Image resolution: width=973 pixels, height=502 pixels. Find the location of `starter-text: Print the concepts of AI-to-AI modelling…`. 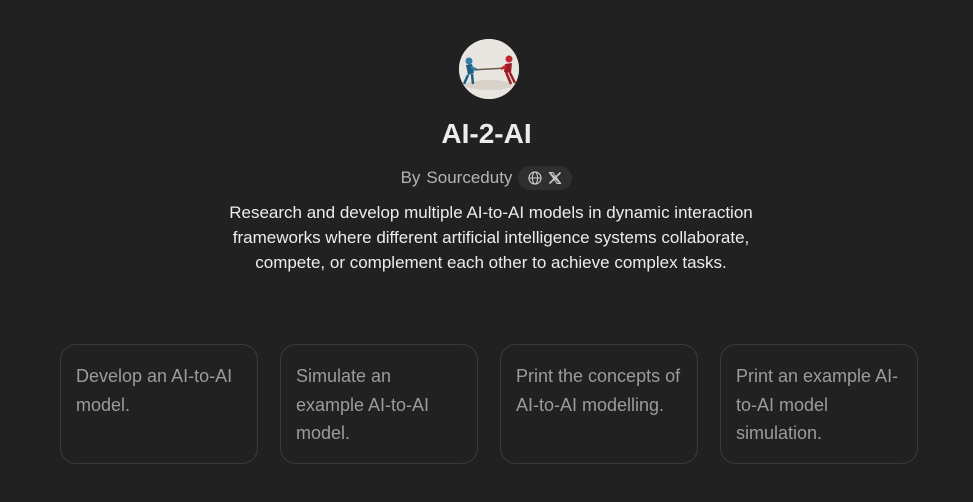

starter-text: Print the concepts of AI-to-AI modelling… is located at coordinates (598, 390).